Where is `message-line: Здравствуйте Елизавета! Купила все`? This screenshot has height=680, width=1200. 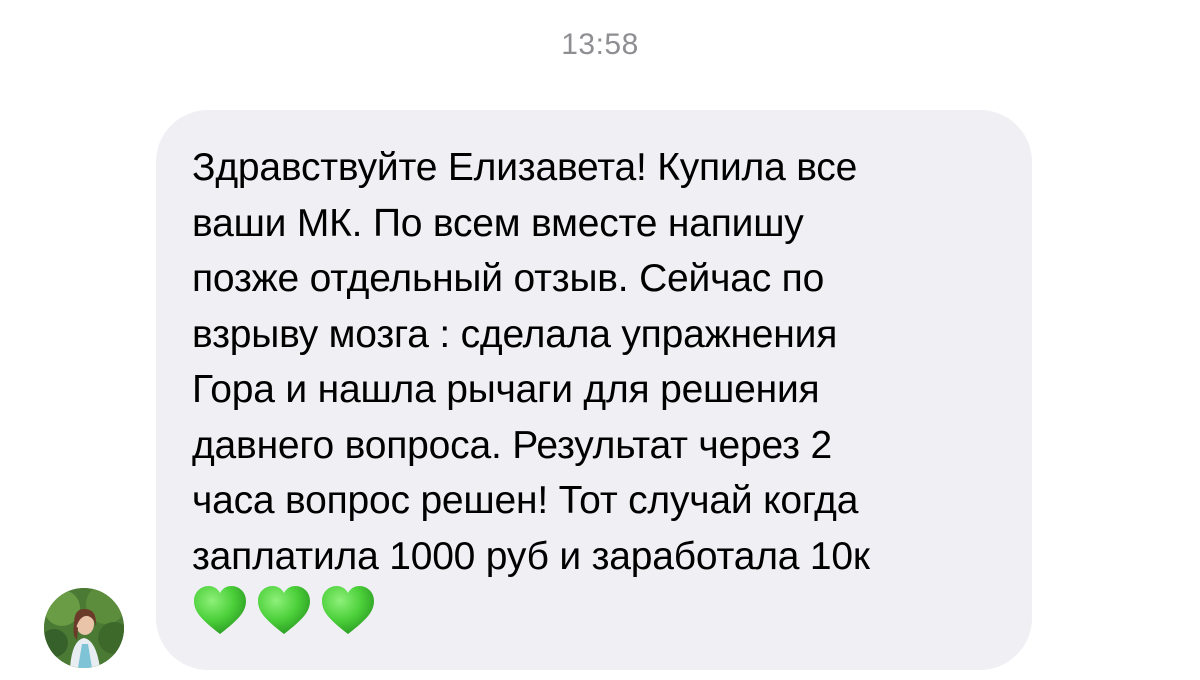
message-line: Здравствуйте Елизавета! Купила все is located at coordinates (525, 167).